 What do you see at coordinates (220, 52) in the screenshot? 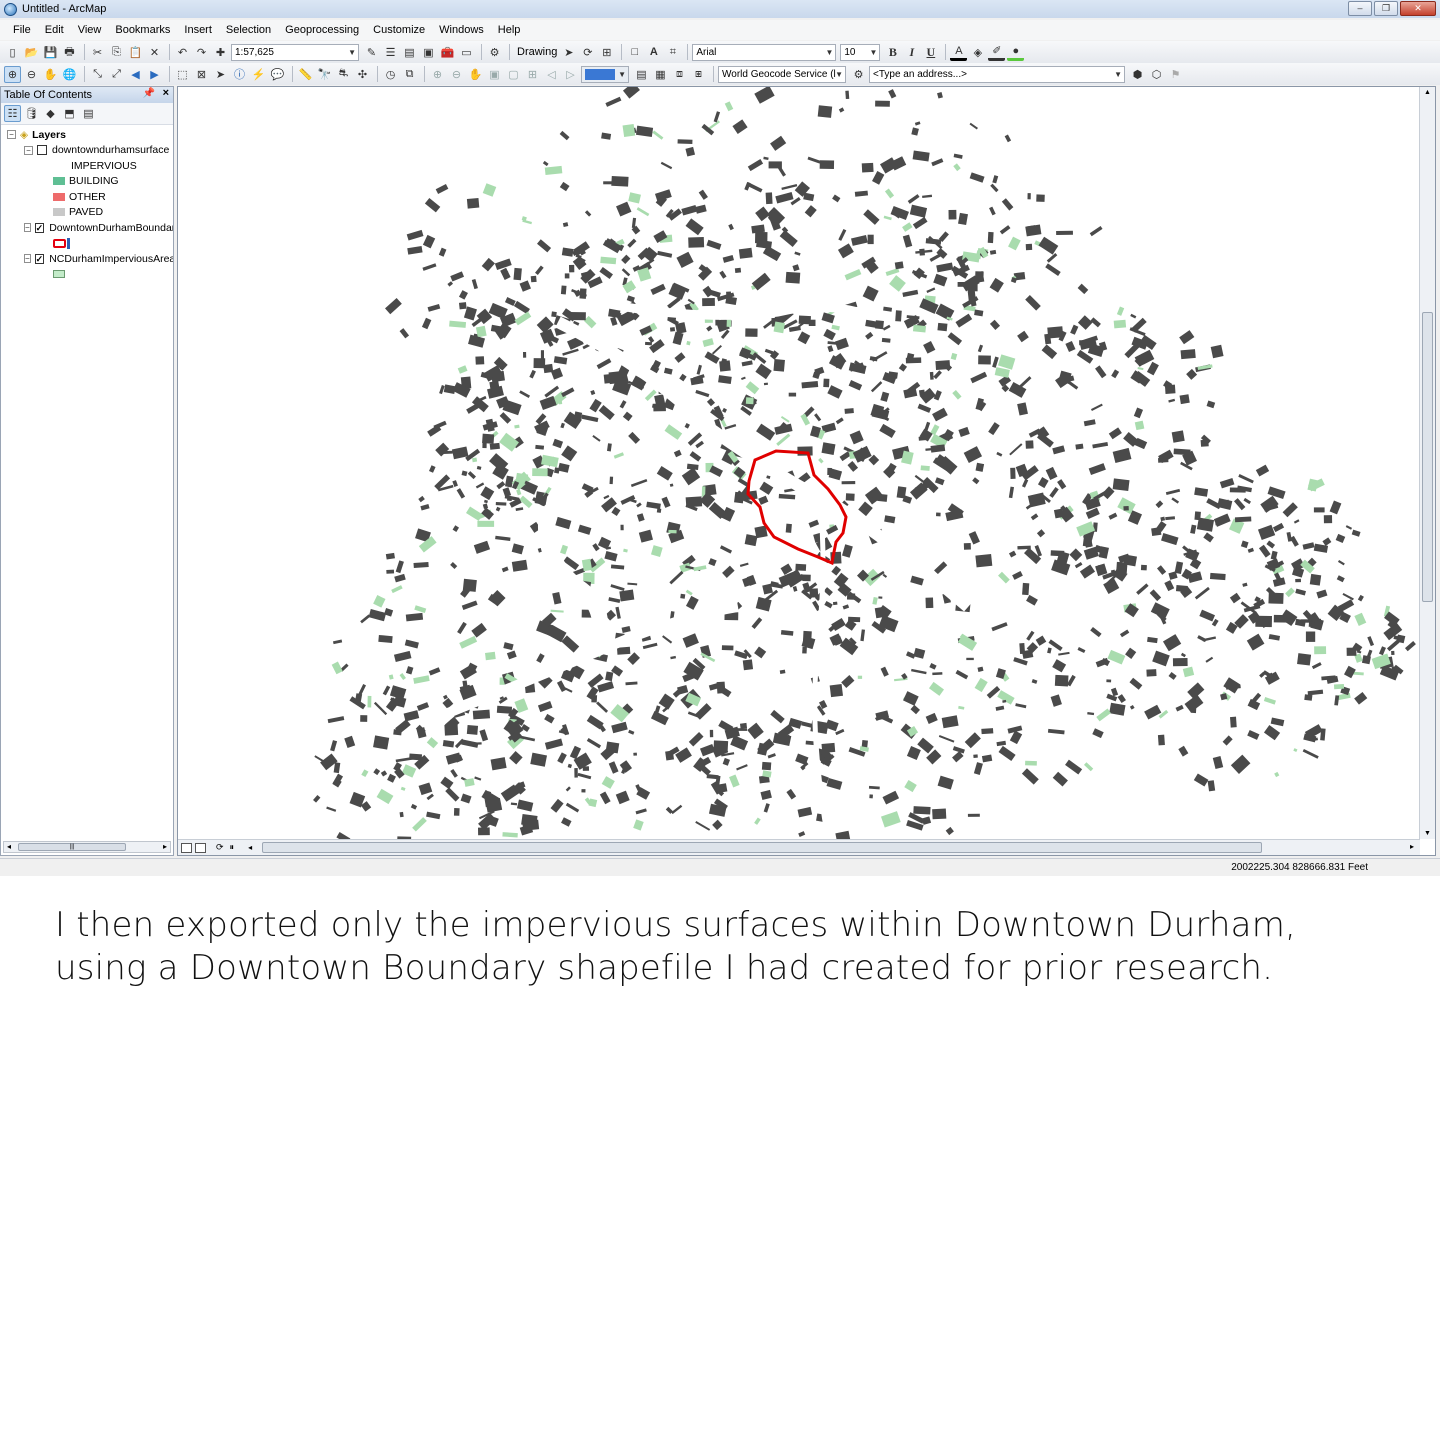
I see `add-data-icon: ✚` at bounding box center [220, 52].